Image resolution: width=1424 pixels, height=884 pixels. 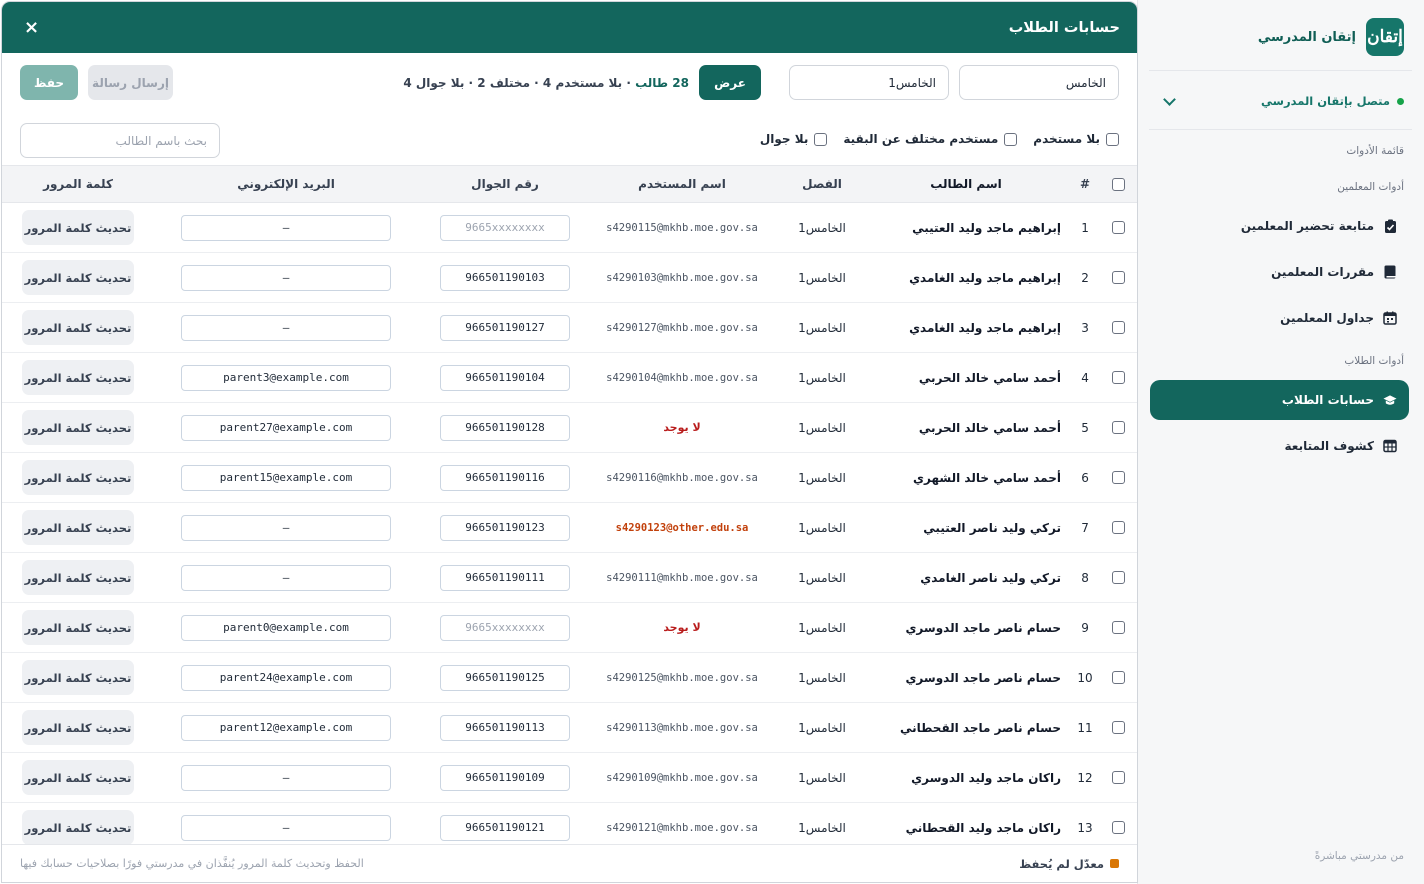 I want to click on sidebar-item-tracking-sheets: كشوف المتابعة, so click(x=1279, y=446).